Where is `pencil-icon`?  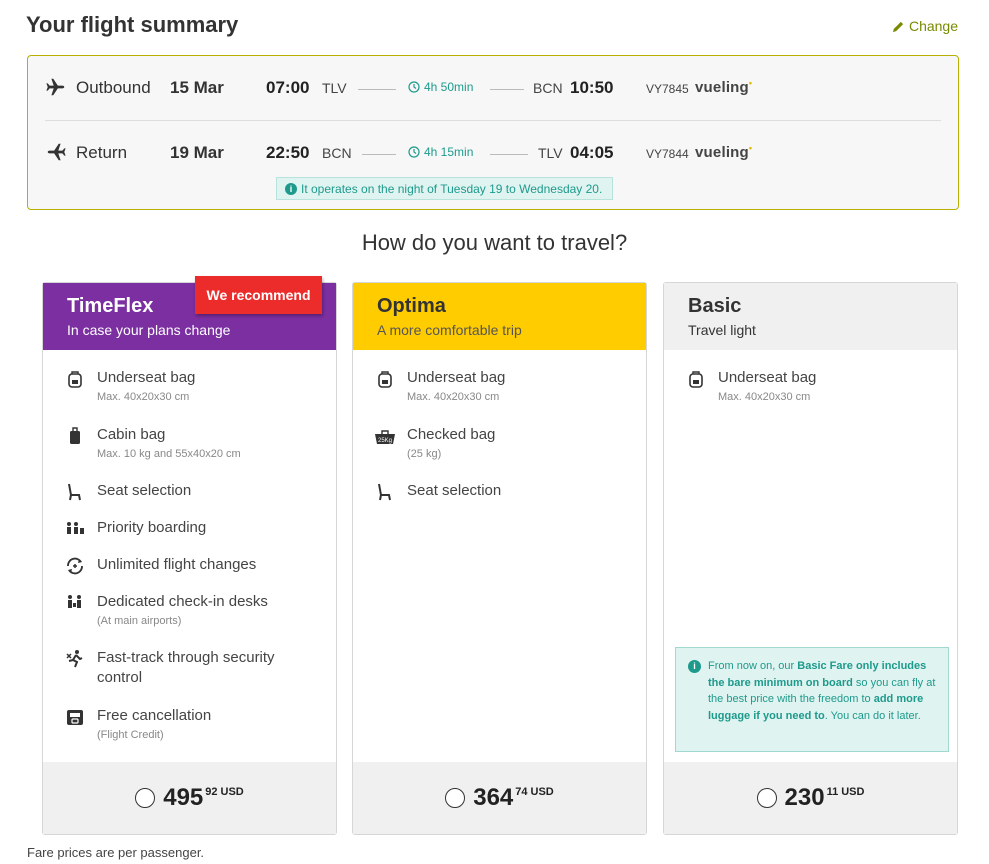
pencil-icon is located at coordinates (898, 26).